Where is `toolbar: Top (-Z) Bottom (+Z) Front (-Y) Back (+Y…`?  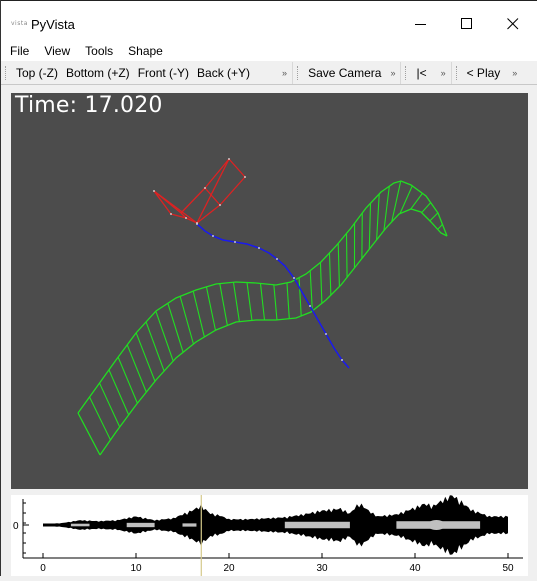
toolbar: Top (-Z) Bottom (+Z) Front (-Y) Back (+Y… is located at coordinates (269, 73).